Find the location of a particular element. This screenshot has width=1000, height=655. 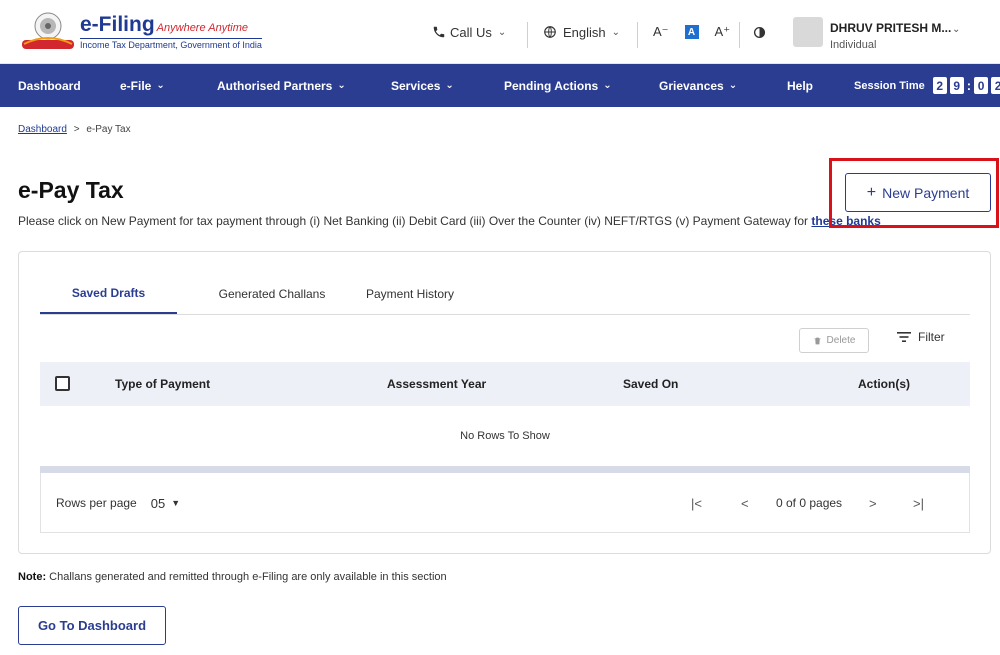

font-decrease-button: A⁻ is located at coordinates (661, 32).